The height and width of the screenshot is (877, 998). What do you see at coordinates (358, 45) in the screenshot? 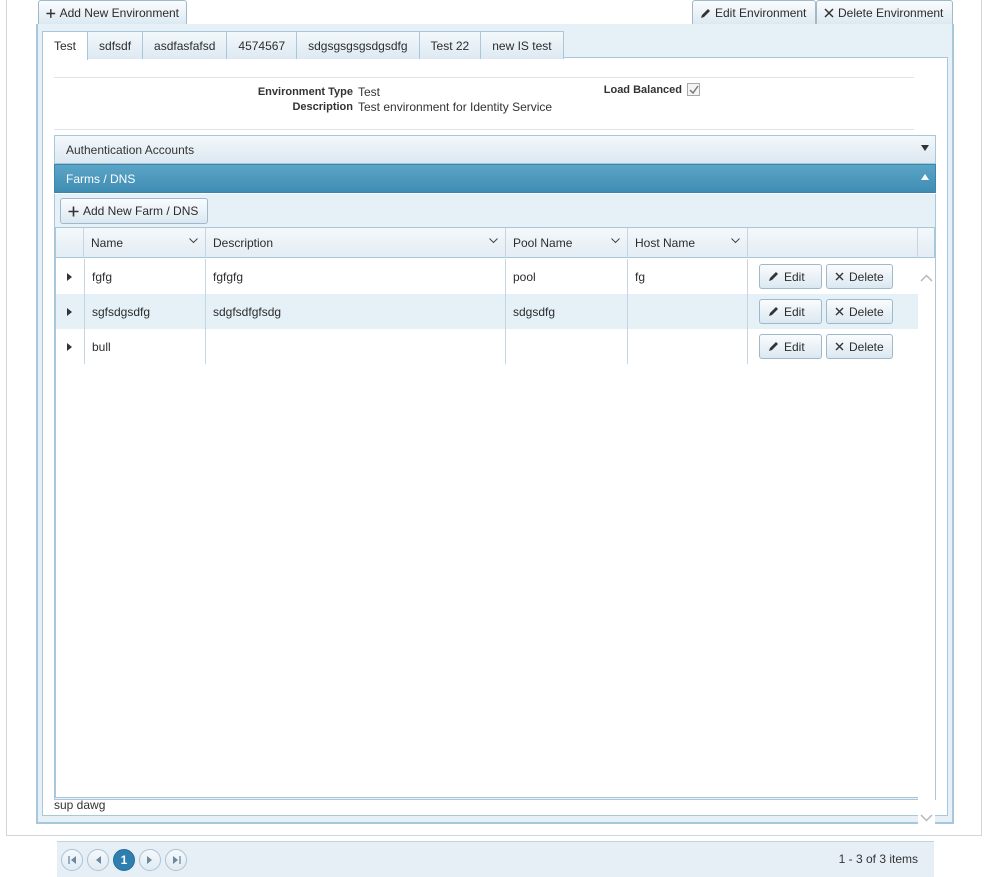
I see `tab-sdgsgsgsgsdgsdfg: sdgsgsgsgsdgsdfg` at bounding box center [358, 45].